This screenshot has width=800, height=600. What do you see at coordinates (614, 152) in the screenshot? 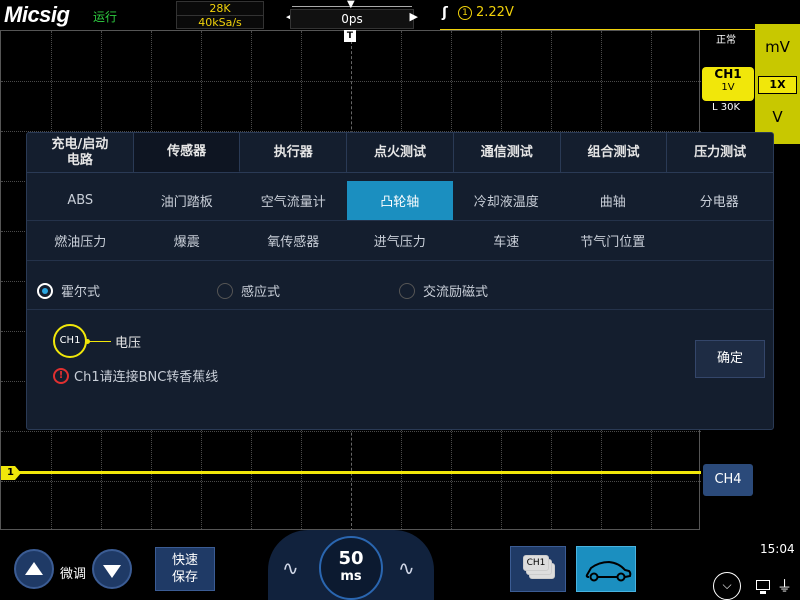
I see `tab-combination: 组合测试` at bounding box center [614, 152].